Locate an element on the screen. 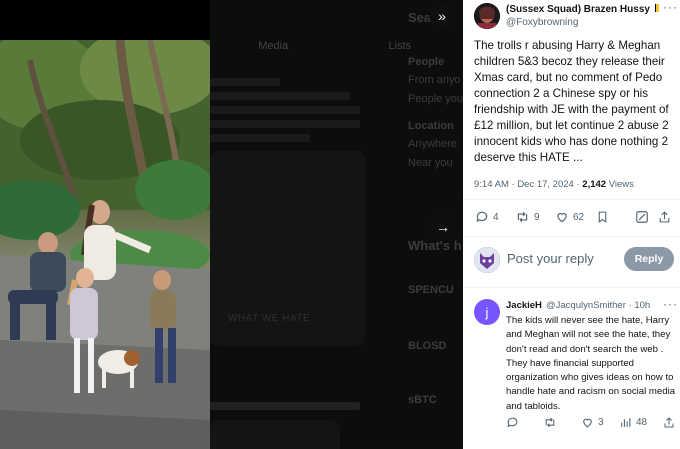  dimmed-bottom-card is located at coordinates (275, 434).